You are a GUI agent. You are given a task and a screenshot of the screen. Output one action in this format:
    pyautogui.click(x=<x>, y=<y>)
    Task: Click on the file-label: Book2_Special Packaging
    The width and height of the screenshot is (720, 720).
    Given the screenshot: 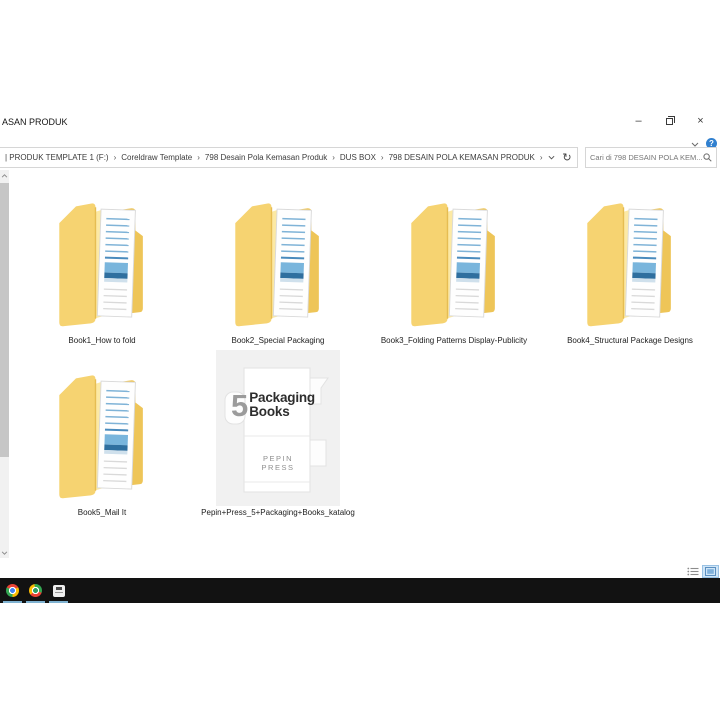 What is the action you would take?
    pyautogui.click(x=278, y=340)
    